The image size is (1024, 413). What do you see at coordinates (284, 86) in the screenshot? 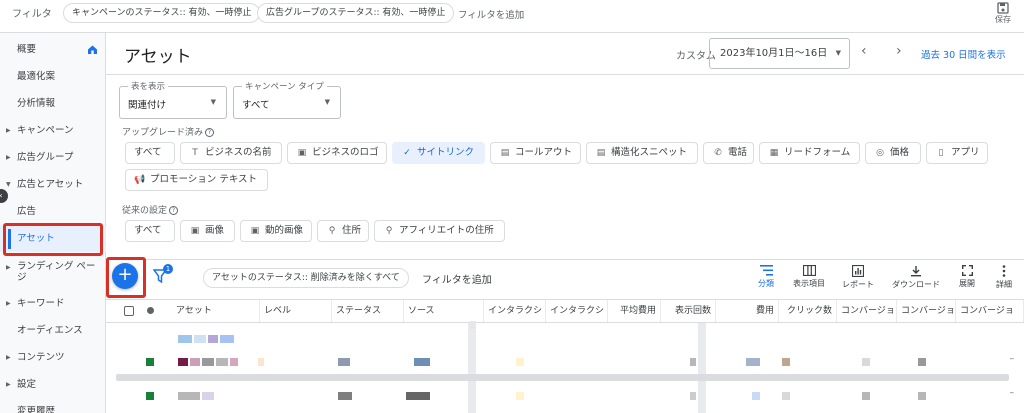
I see `campaign-type-label: キャンペーン タイプ` at bounding box center [284, 86].